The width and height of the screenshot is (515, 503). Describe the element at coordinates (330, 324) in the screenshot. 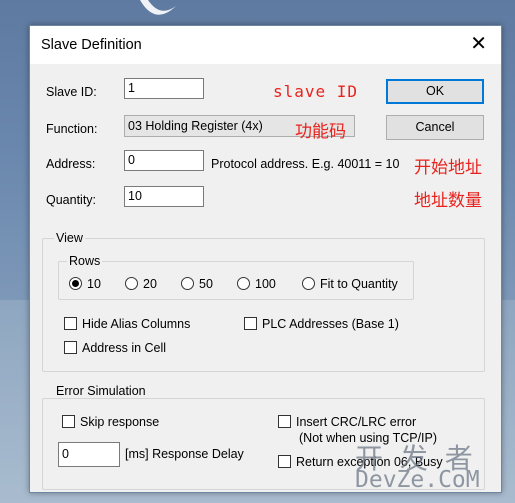

I see `plc-addresses-label: PLC Addresses (Base 1)` at that location.